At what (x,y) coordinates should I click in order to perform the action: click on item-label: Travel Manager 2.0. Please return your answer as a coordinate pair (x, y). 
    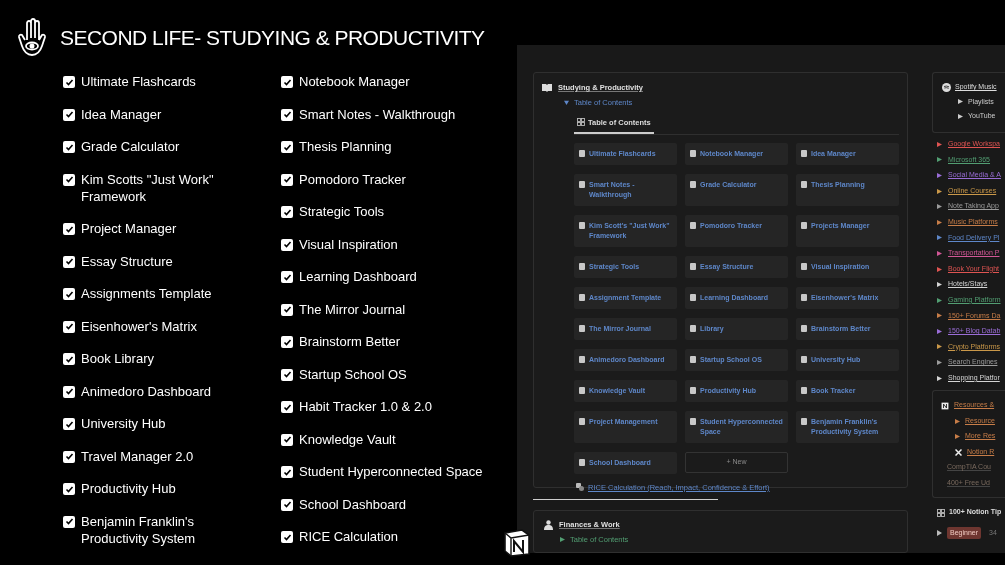
    Looking at the image, I should click on (137, 456).